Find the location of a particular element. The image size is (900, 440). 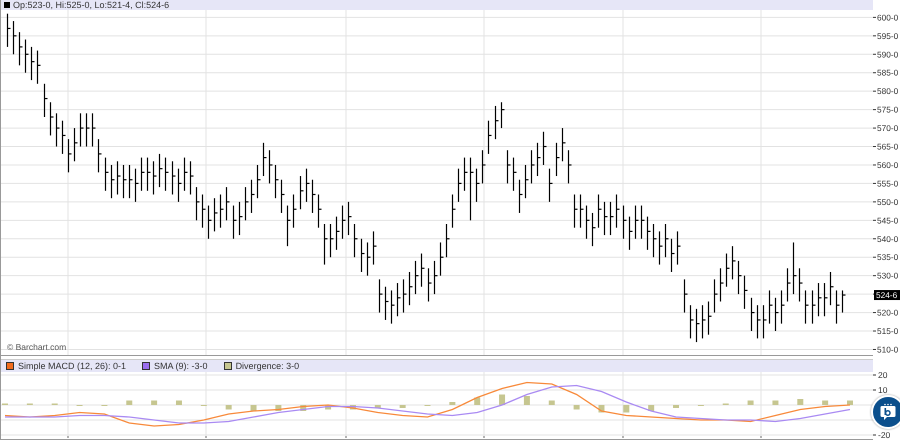

axis-label: 545-0 is located at coordinates (887, 220).